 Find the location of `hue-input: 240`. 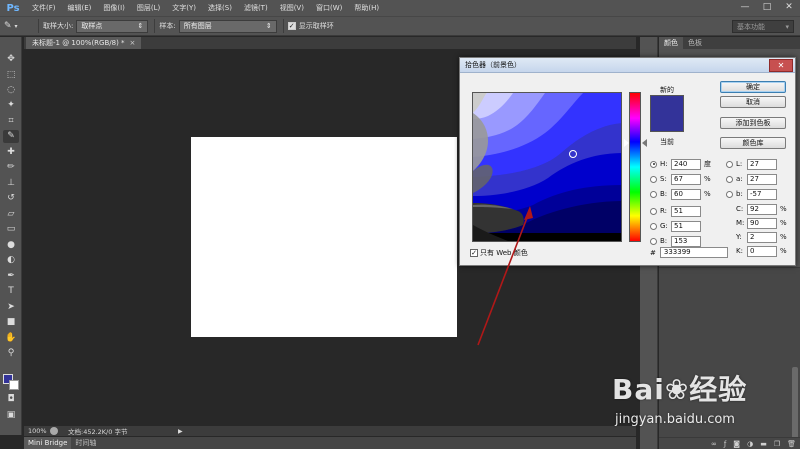

hue-input: 240 is located at coordinates (686, 164).